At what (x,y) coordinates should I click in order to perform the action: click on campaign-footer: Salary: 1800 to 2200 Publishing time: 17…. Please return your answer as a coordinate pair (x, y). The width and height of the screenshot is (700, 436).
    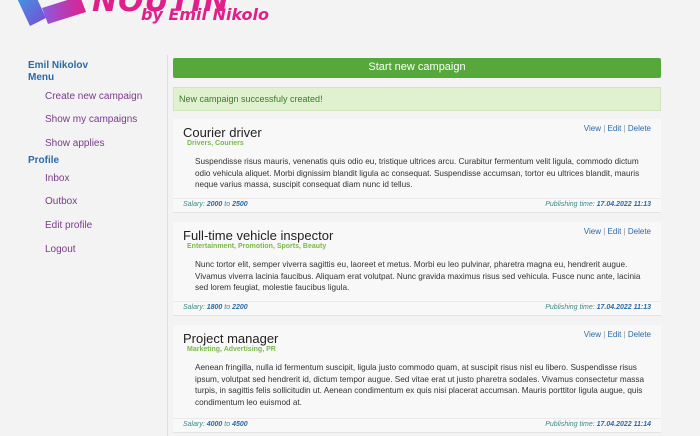
    Looking at the image, I should click on (417, 307).